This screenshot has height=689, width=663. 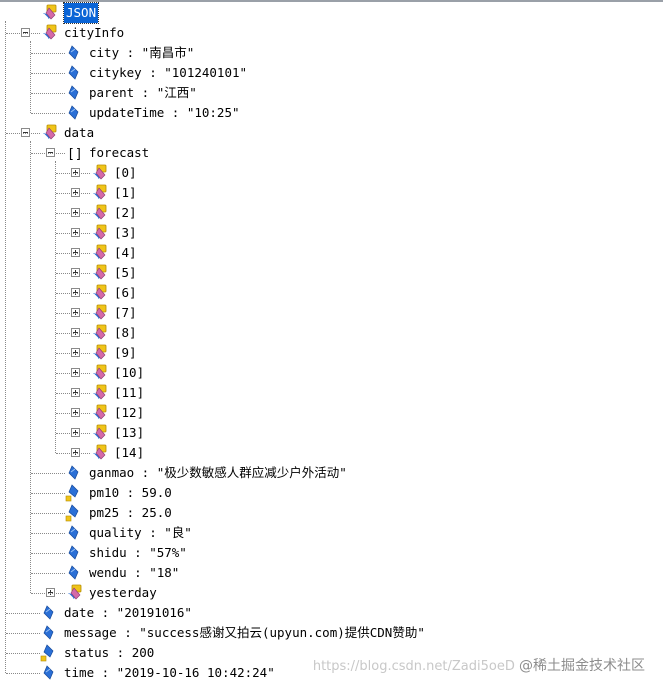 What do you see at coordinates (331, 133) in the screenshot?
I see `node-data: data` at bounding box center [331, 133].